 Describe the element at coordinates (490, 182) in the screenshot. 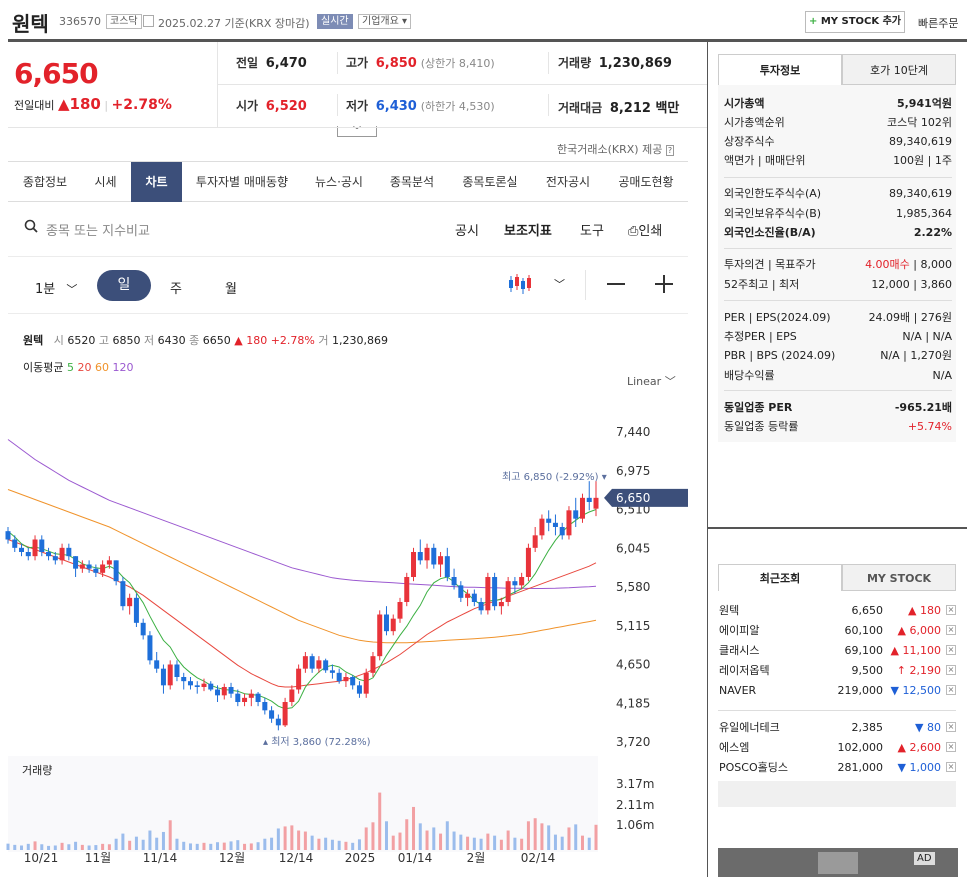

I see `tab-discussion: 종목토론실` at that location.